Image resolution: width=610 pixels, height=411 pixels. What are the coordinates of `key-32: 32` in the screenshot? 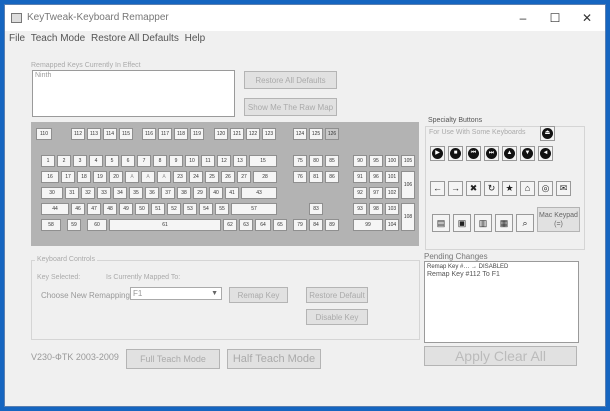 It's located at (88, 193).